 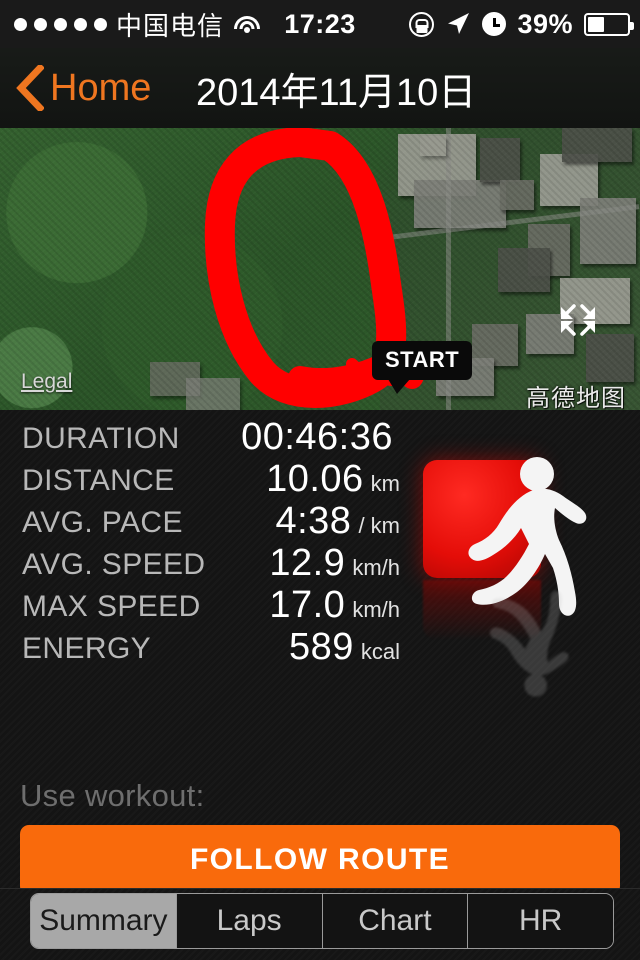 What do you see at coordinates (315, 479) in the screenshot?
I see `stat-value: 10.06` at bounding box center [315, 479].